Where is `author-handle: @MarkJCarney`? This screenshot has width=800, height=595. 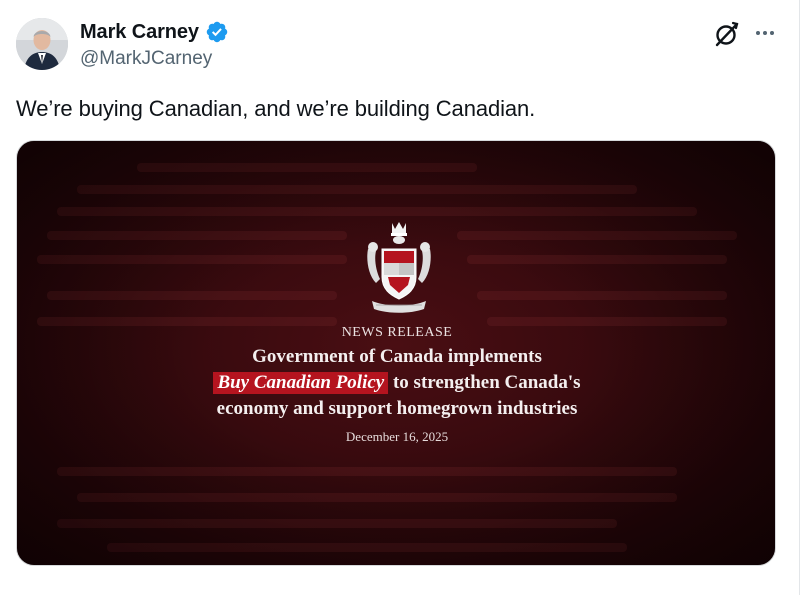 author-handle: @MarkJCarney is located at coordinates (146, 59).